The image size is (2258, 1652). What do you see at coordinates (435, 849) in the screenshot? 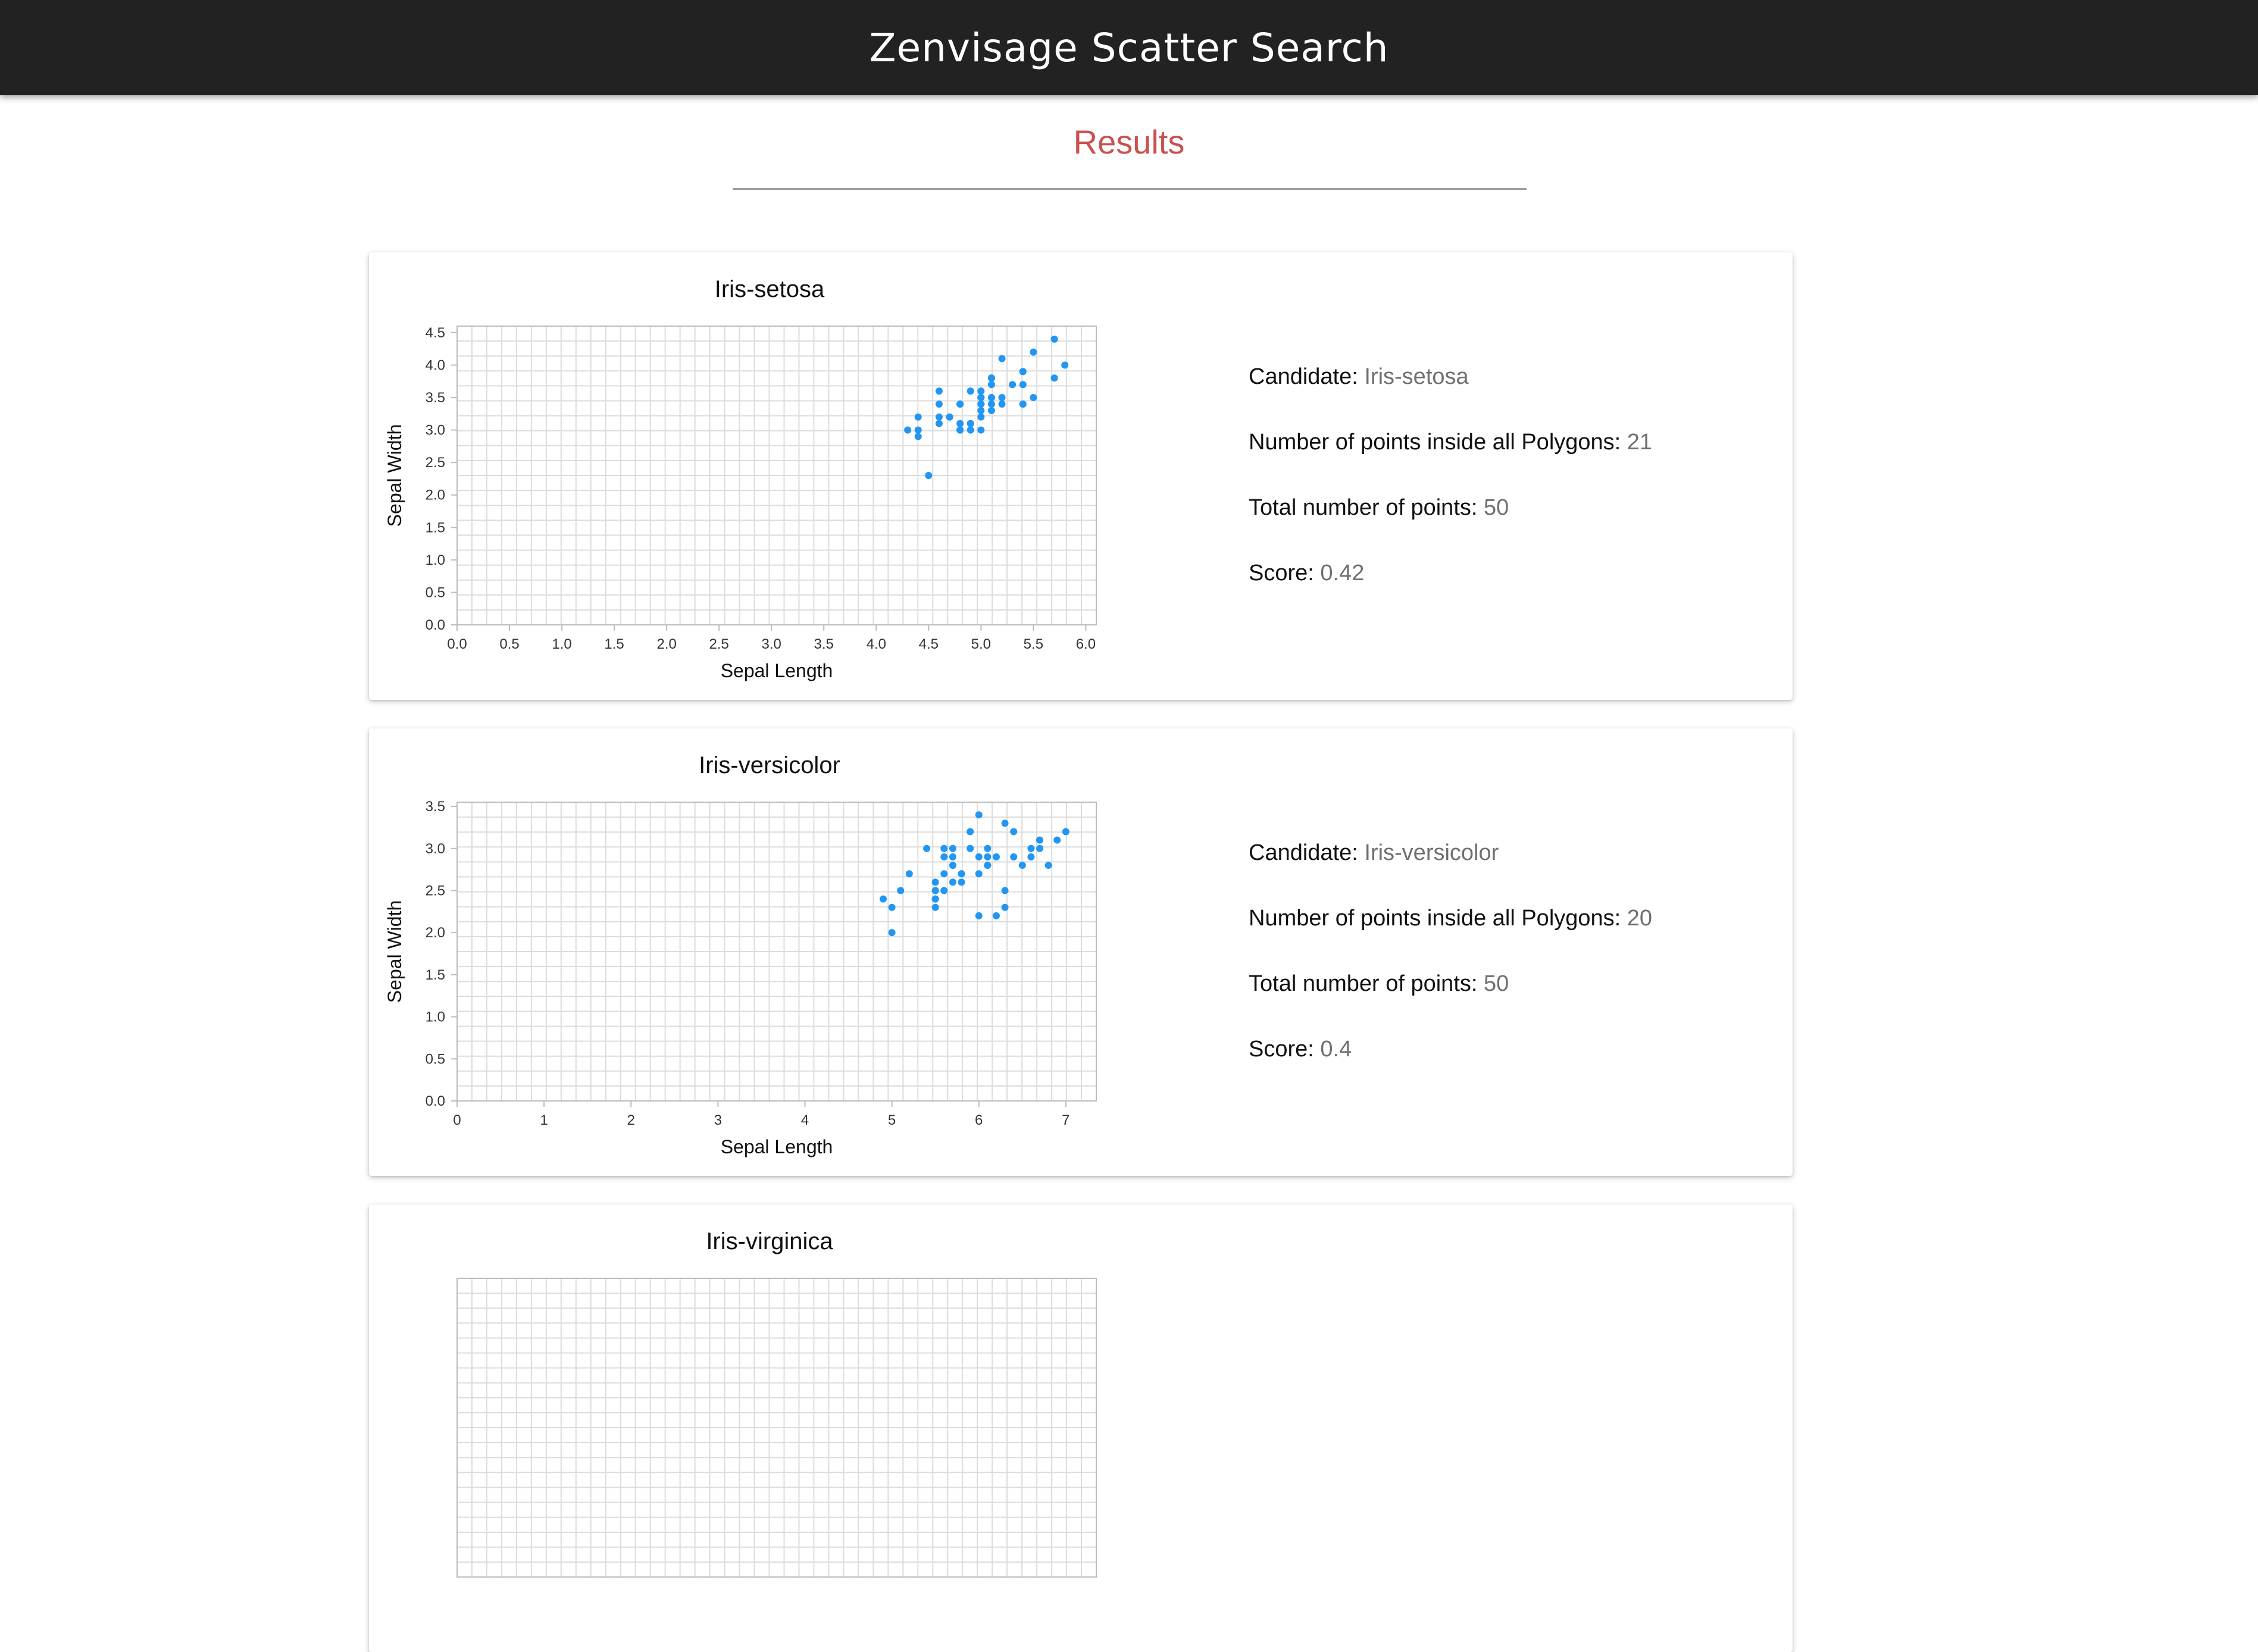
I see `y-tick-label: 3.0` at bounding box center [435, 849].